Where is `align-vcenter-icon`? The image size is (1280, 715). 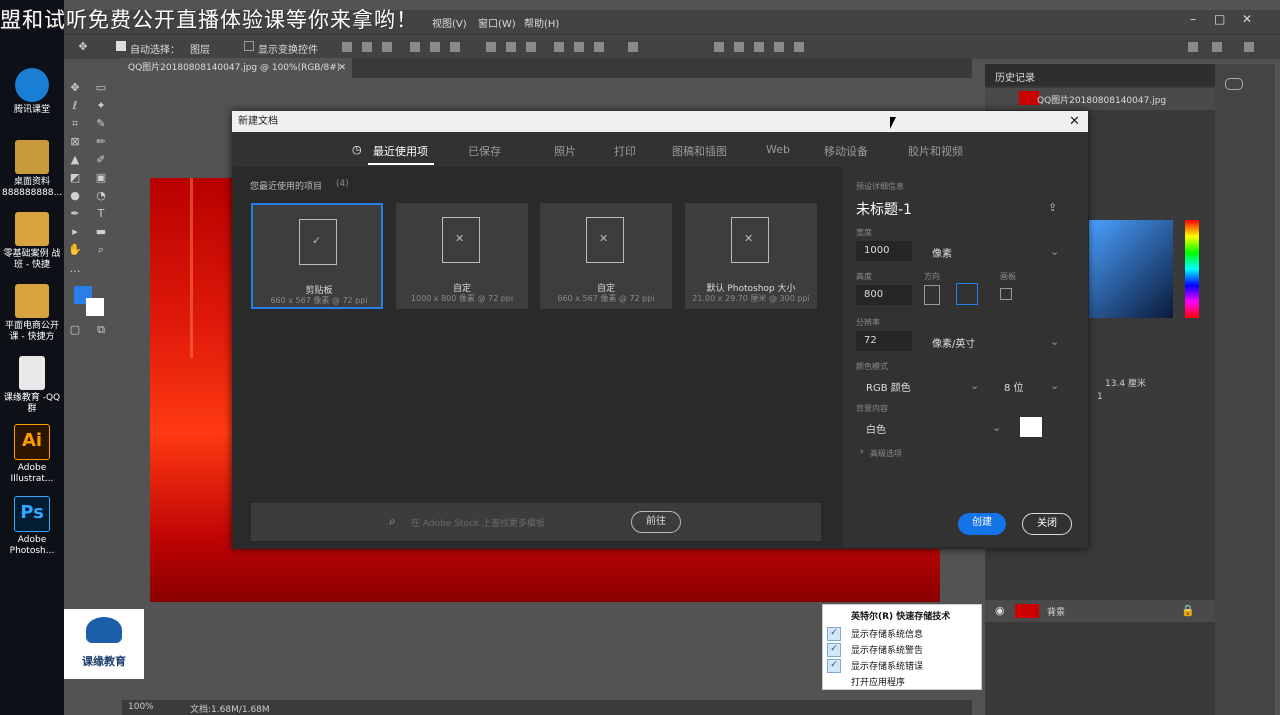
align-vcenter-icon is located at coordinates (367, 47).